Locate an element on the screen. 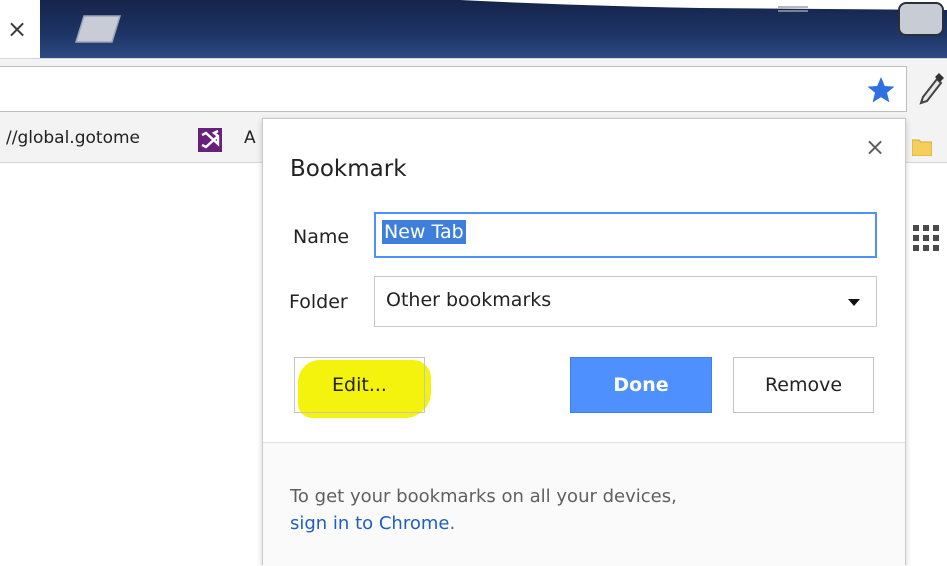 The image size is (947, 566). eyedropper-icon is located at coordinates (931, 88).